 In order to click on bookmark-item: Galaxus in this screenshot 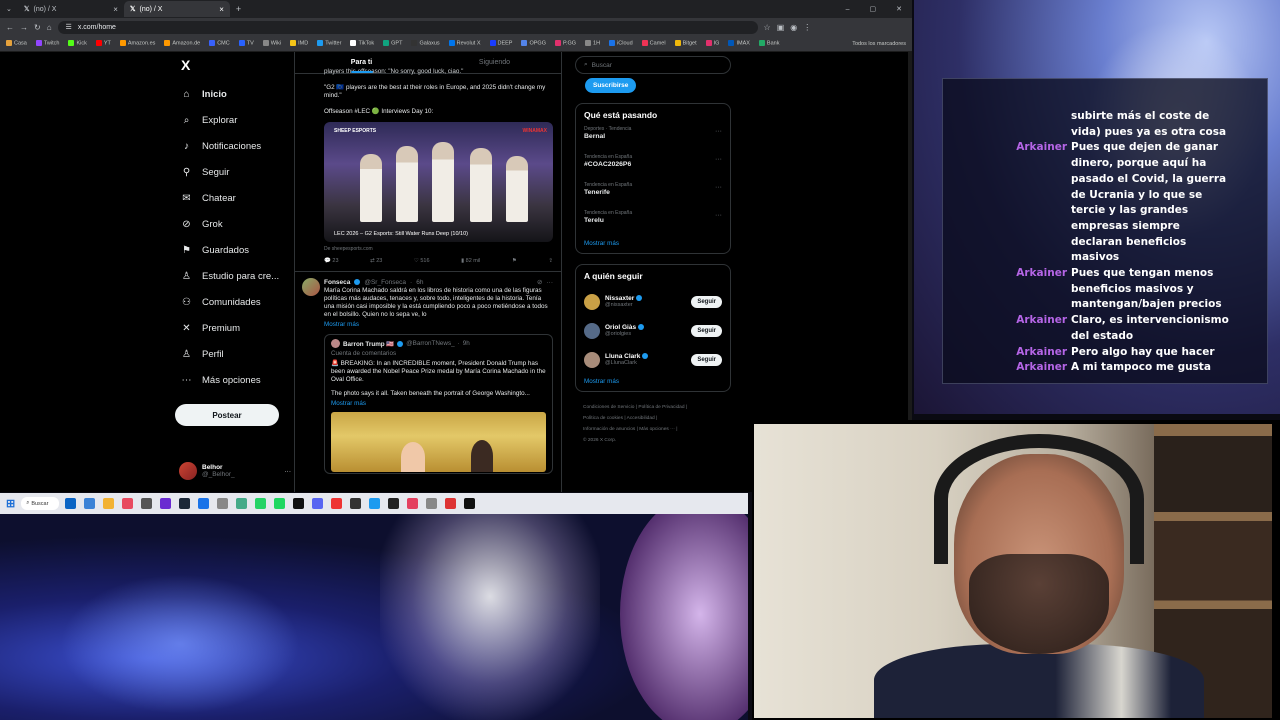, I will do `click(425, 43)`.